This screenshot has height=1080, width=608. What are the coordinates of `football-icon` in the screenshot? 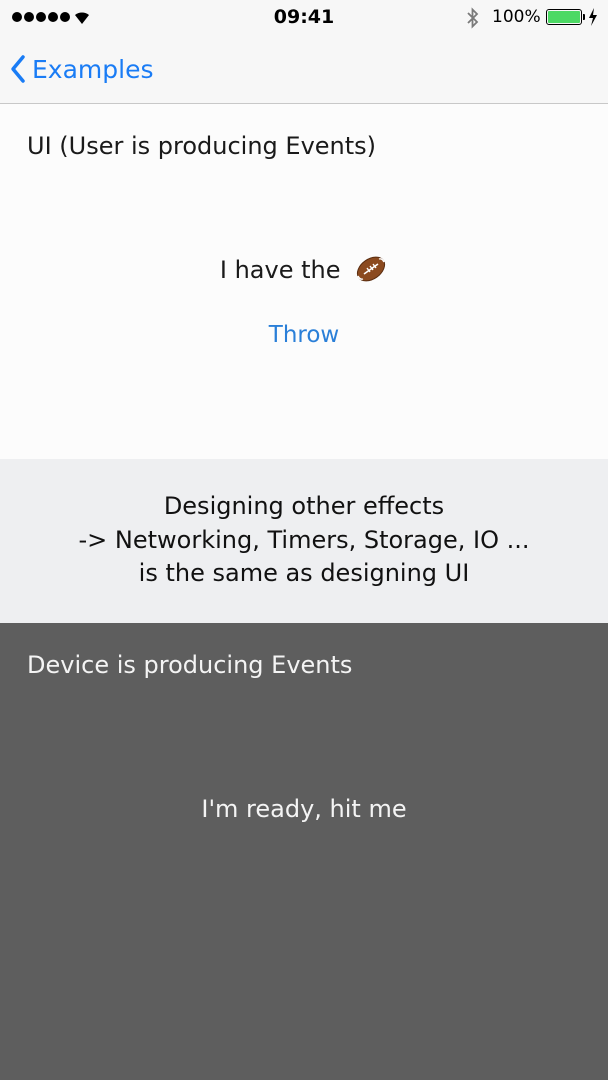 It's located at (371, 269).